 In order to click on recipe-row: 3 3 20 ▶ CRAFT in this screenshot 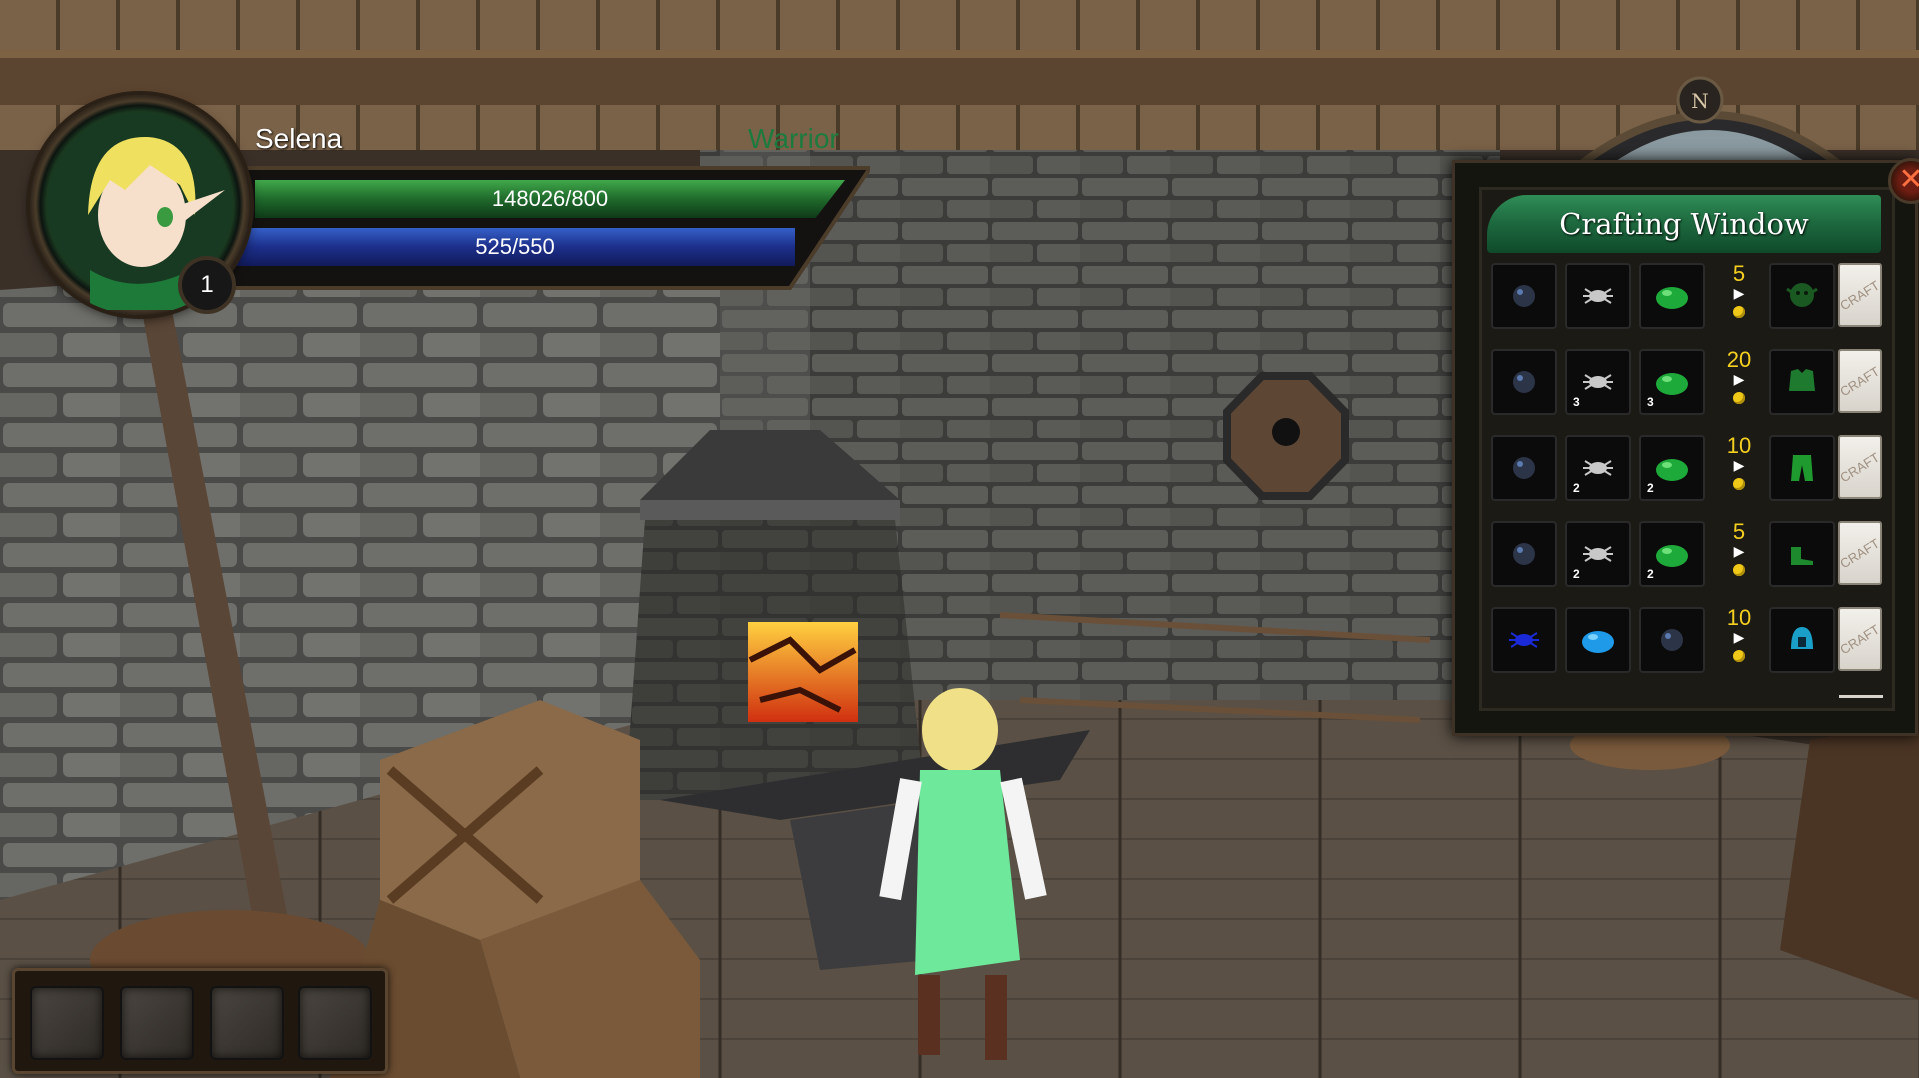, I will do `click(1686, 384)`.